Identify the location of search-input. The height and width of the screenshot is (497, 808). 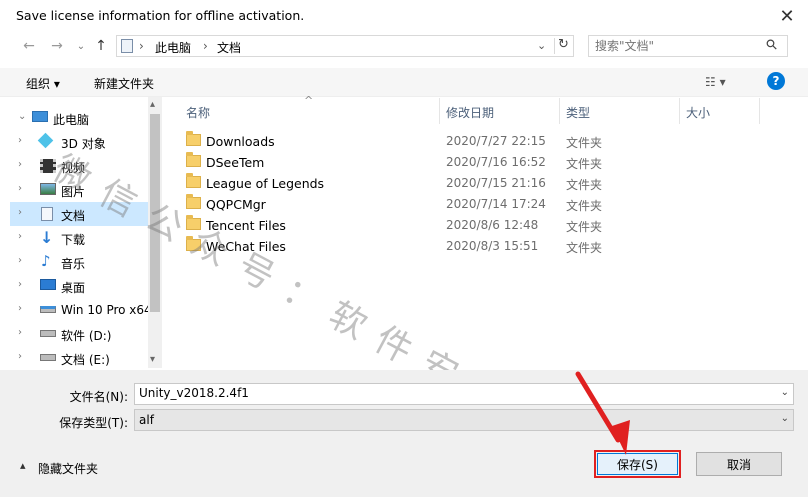
(675, 46).